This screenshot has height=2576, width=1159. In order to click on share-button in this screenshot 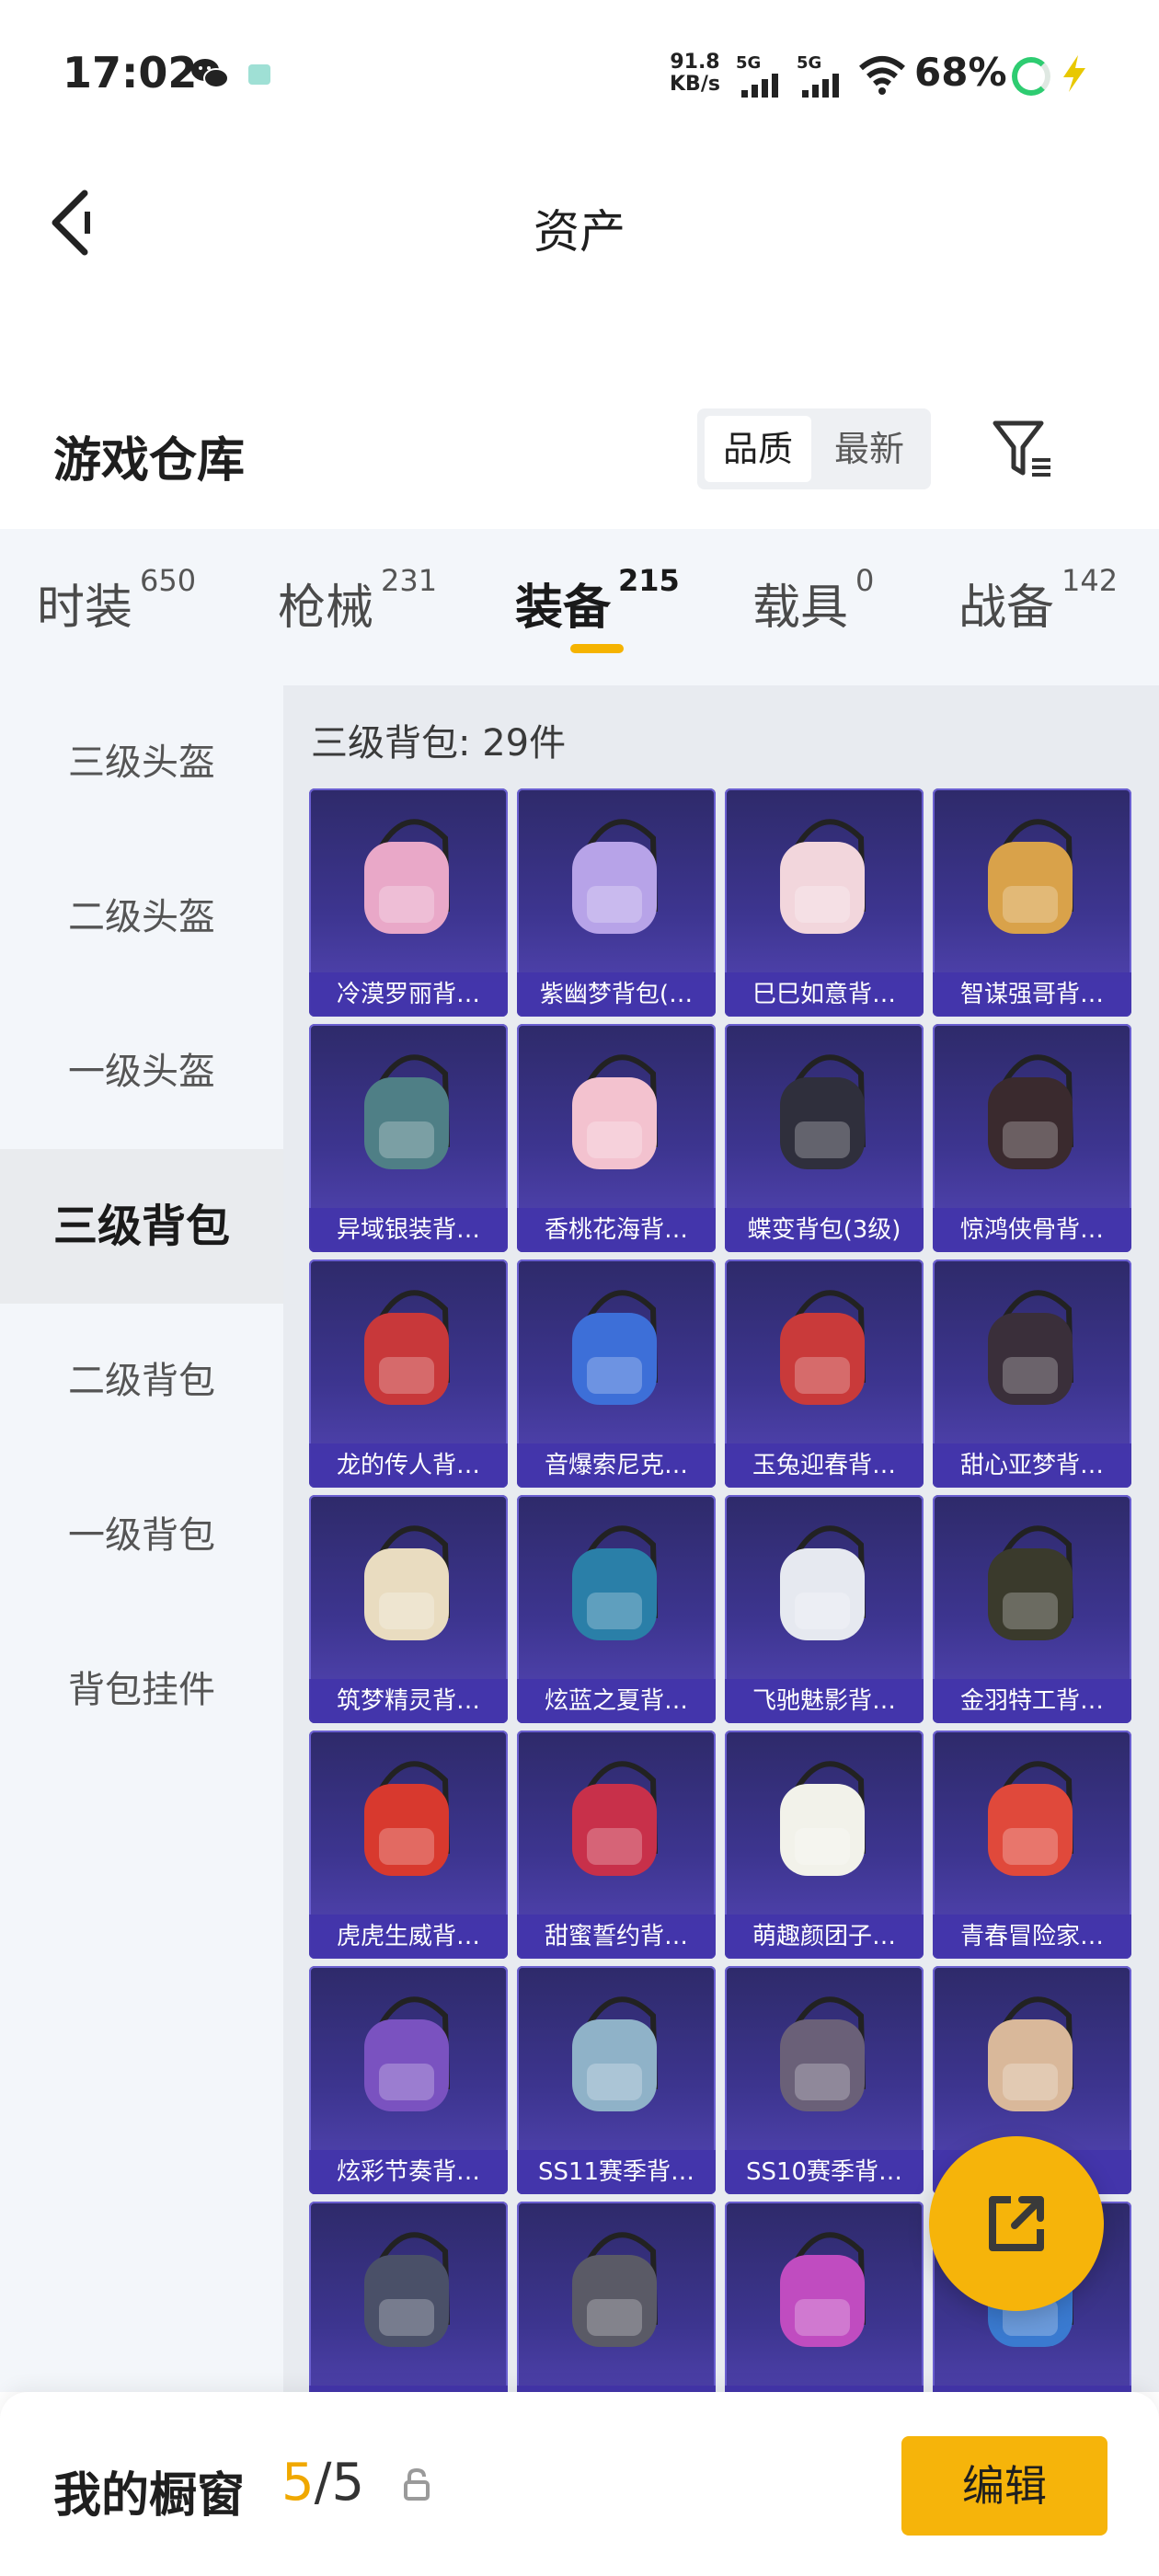, I will do `click(1016, 2223)`.